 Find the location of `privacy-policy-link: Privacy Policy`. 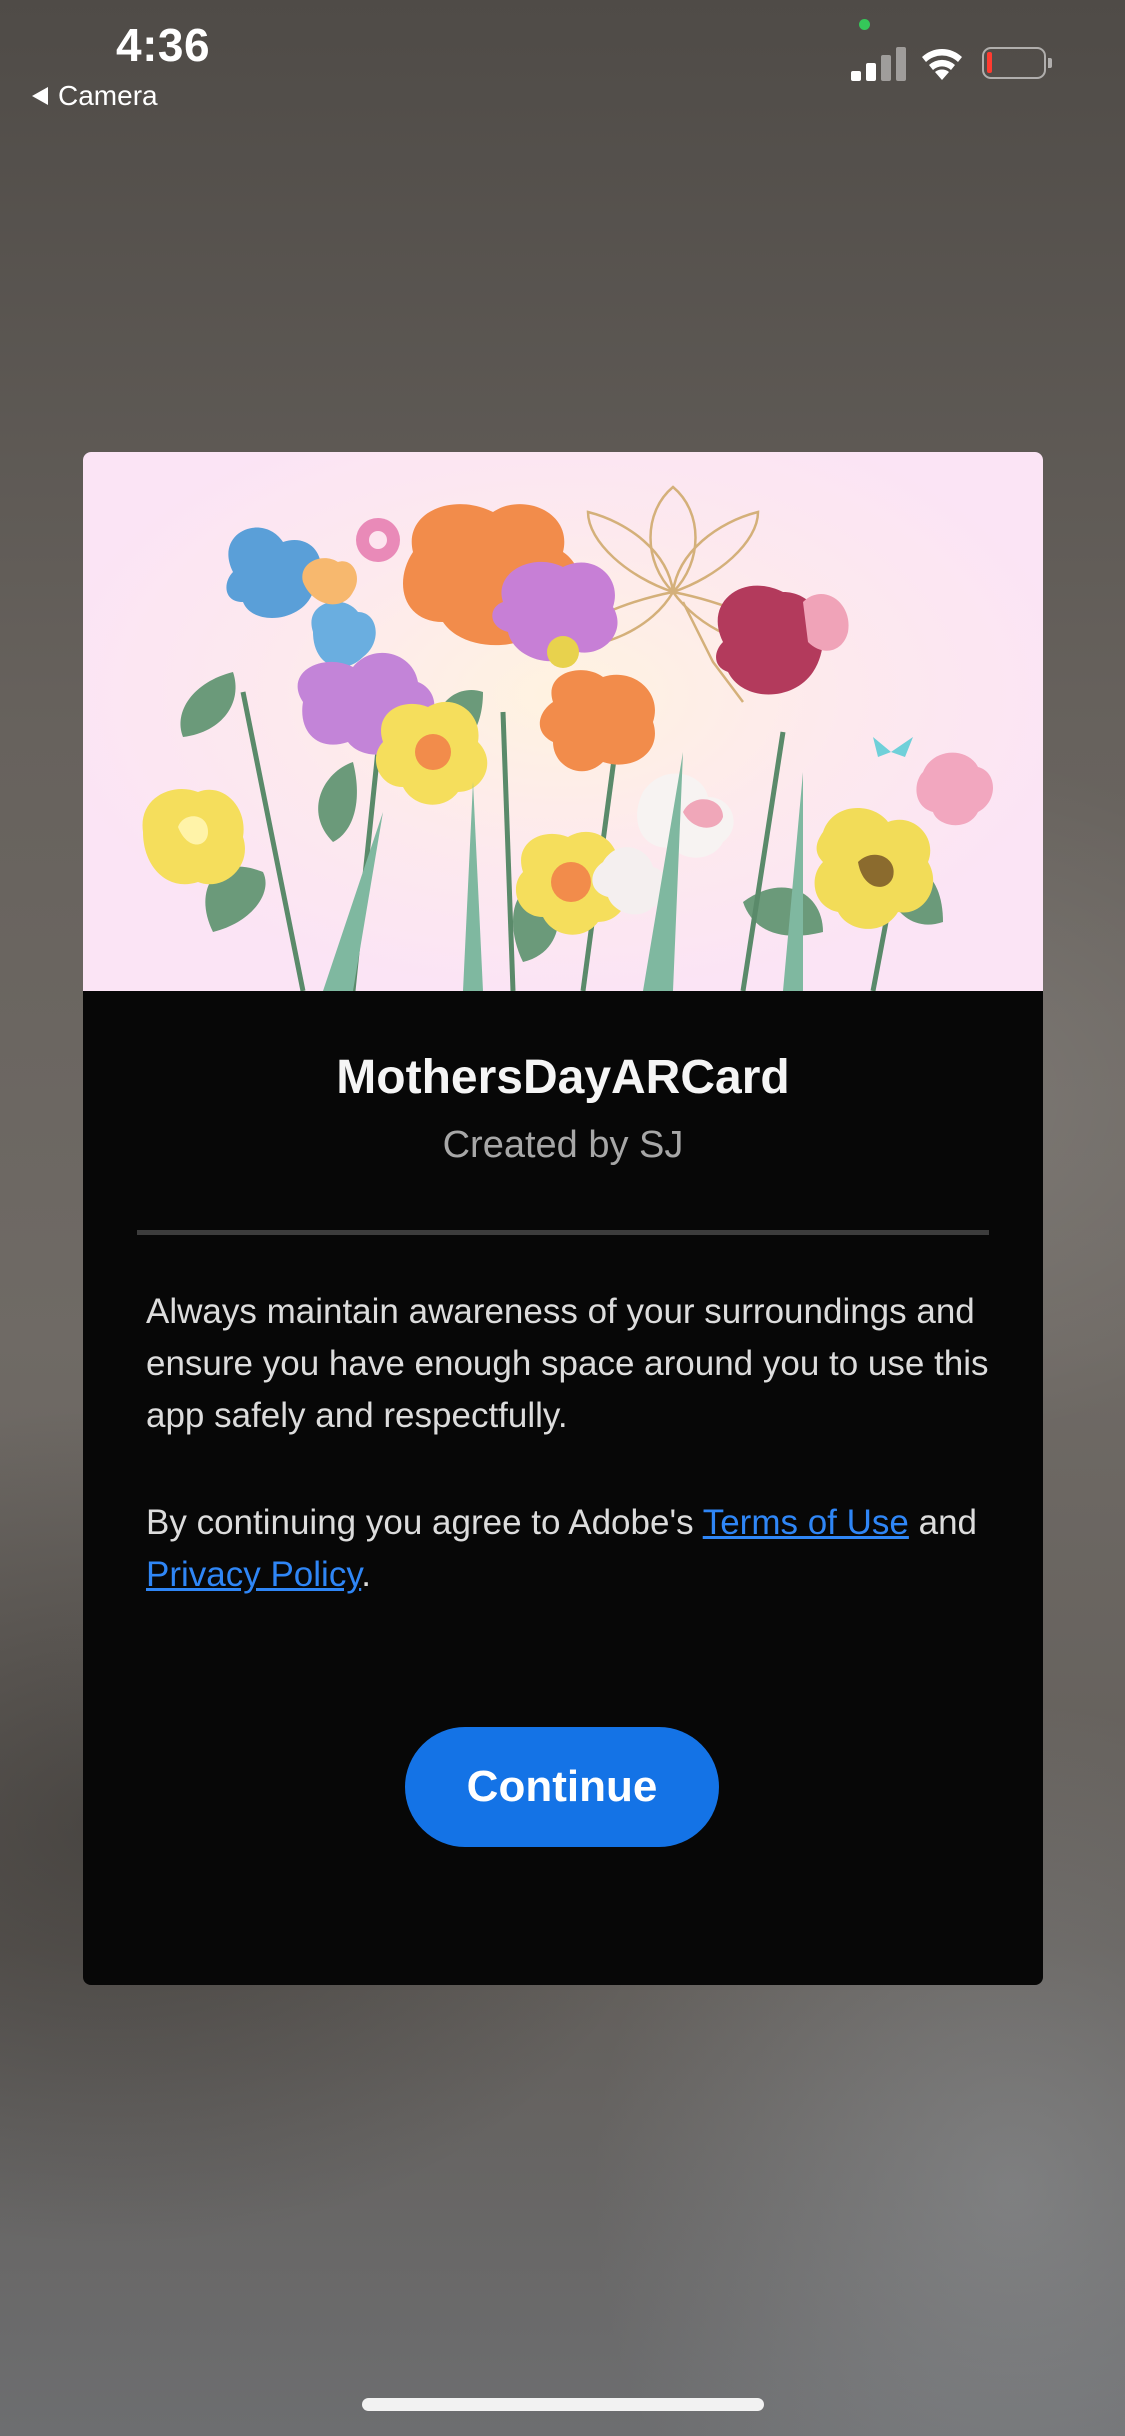

privacy-policy-link: Privacy Policy is located at coordinates (253, 1574).